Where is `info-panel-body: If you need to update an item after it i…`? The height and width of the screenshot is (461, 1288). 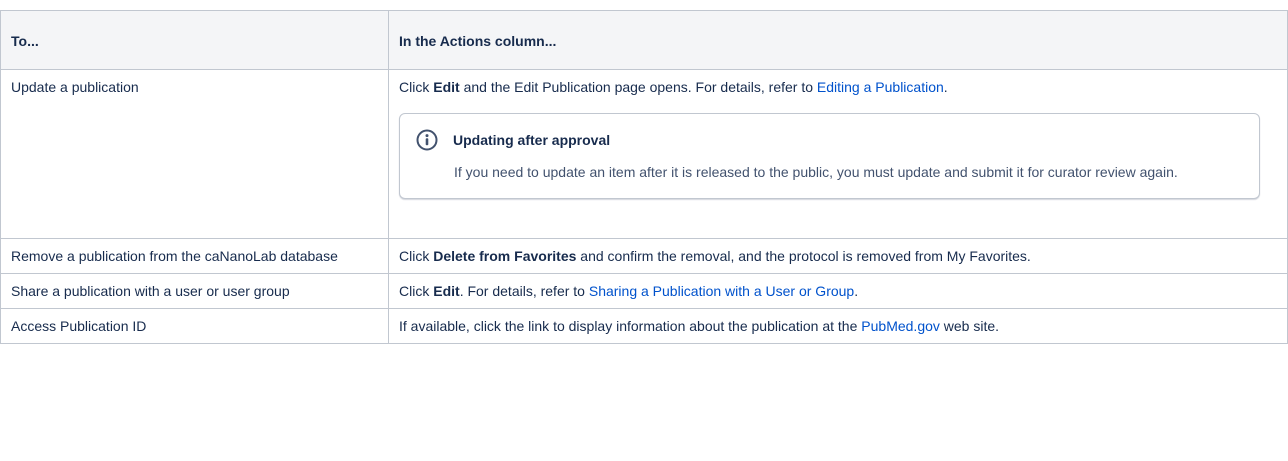 info-panel-body: If you need to update an item after it i… is located at coordinates (816, 172).